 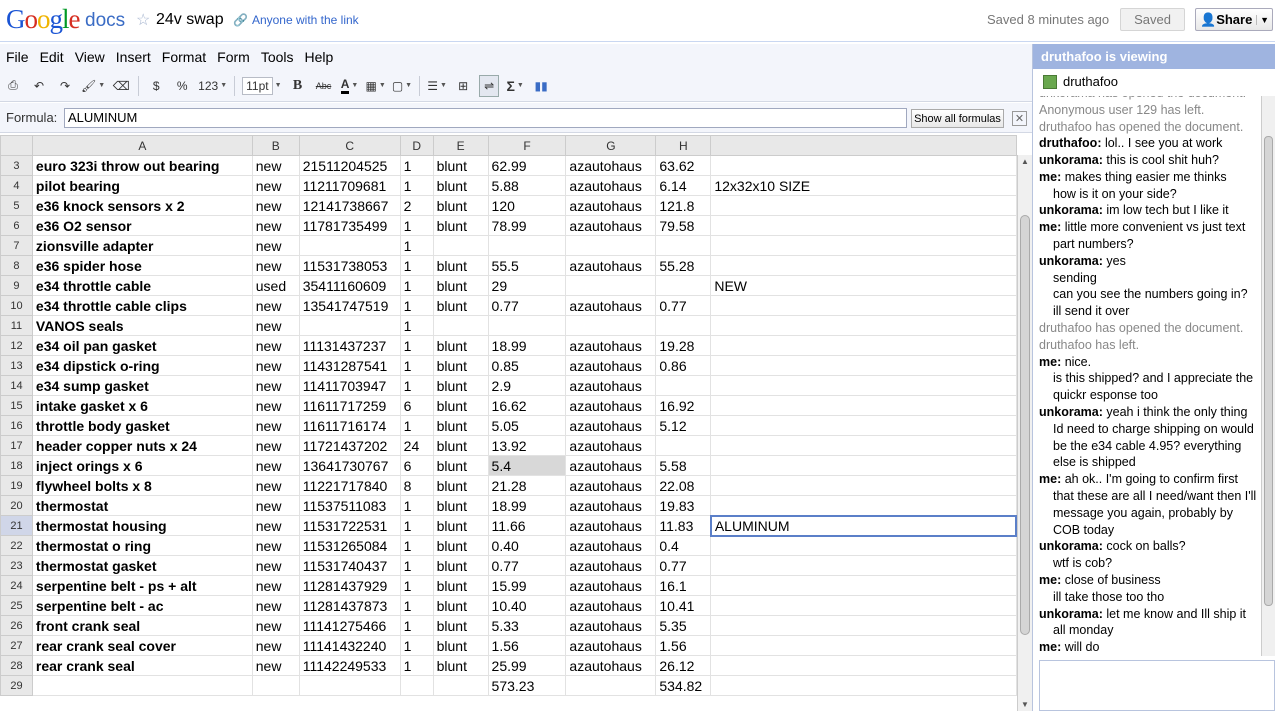 I want to click on cell-c: 11531265084, so click(x=349, y=545).